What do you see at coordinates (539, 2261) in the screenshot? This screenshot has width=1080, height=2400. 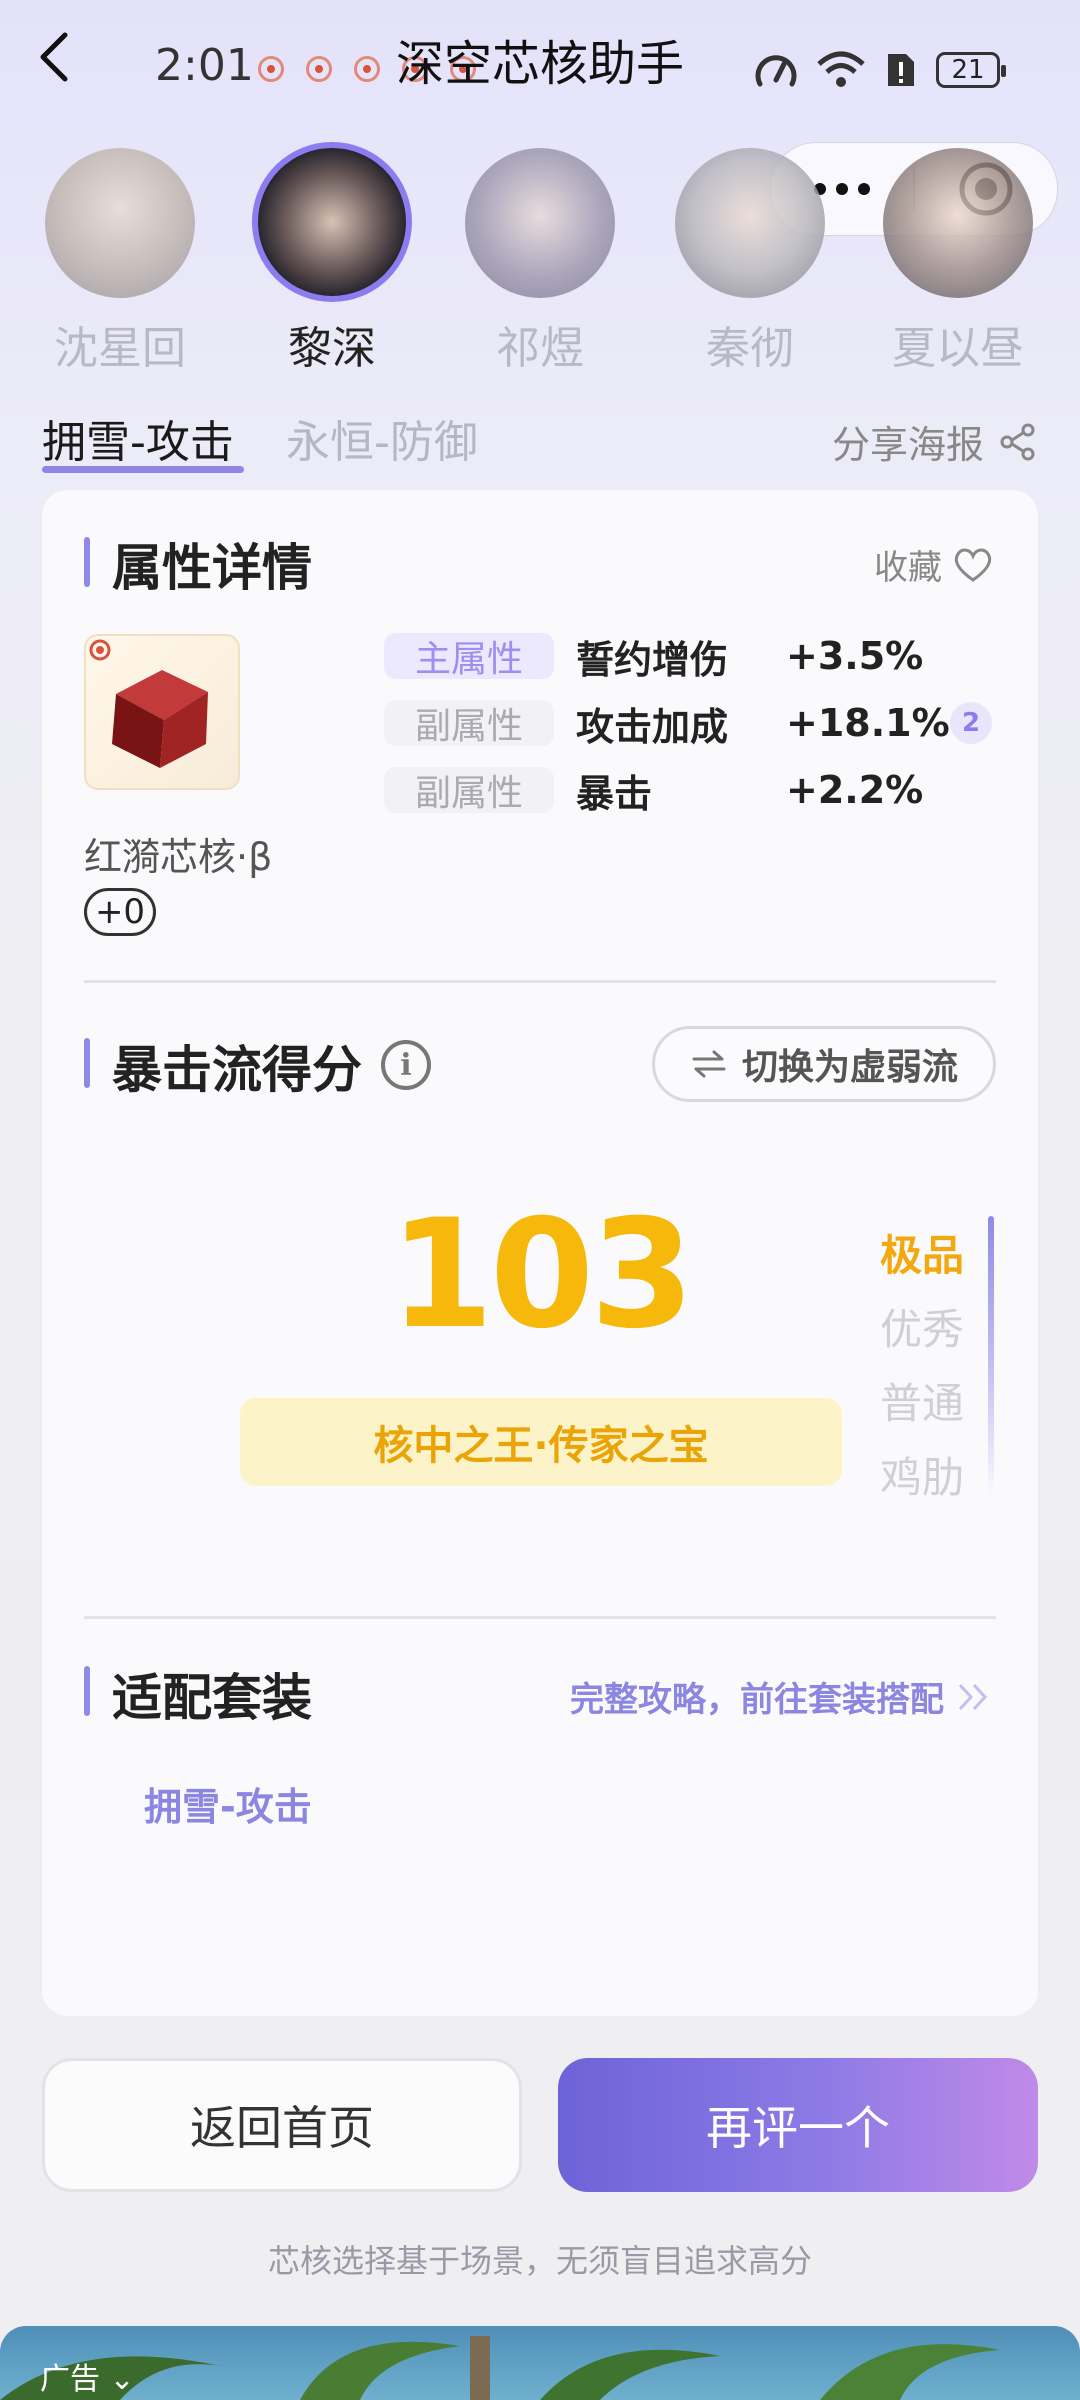 I see `hint-text: 芯核选择基于场景，无须盲目追求高分` at bounding box center [539, 2261].